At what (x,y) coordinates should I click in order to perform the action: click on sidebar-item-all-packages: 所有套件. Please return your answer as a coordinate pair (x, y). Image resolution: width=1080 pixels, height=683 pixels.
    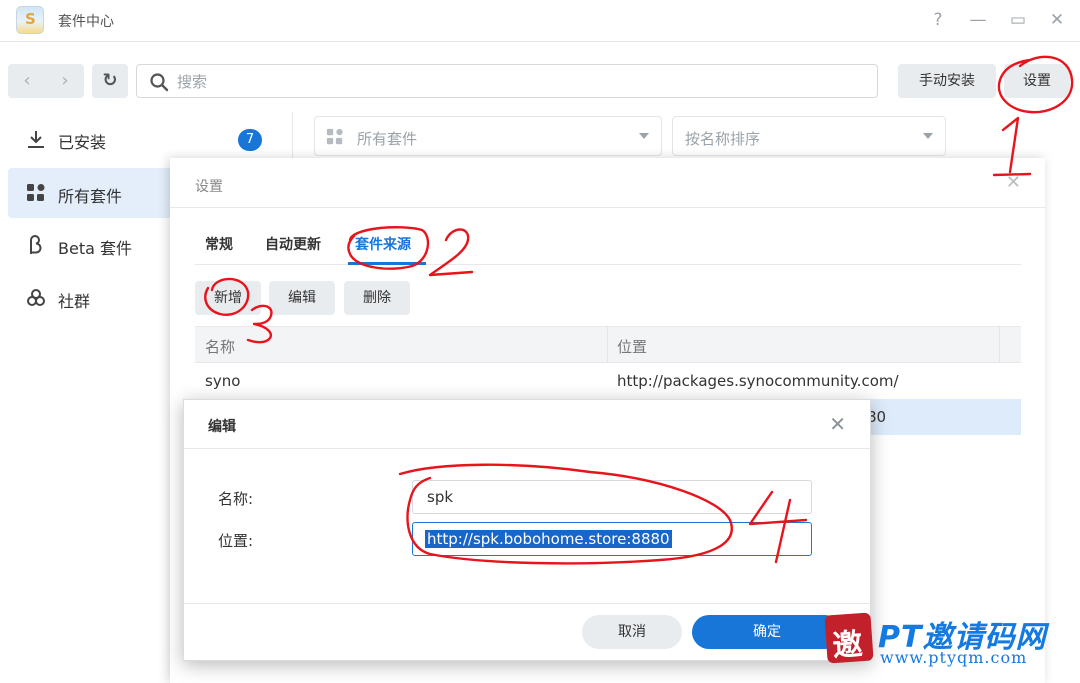
    Looking at the image, I should click on (90, 193).